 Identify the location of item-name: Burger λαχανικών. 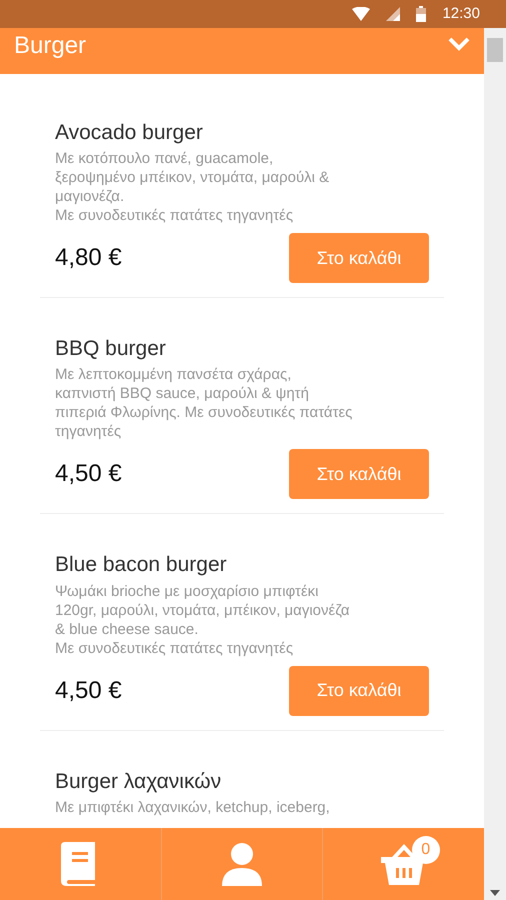
(138, 781).